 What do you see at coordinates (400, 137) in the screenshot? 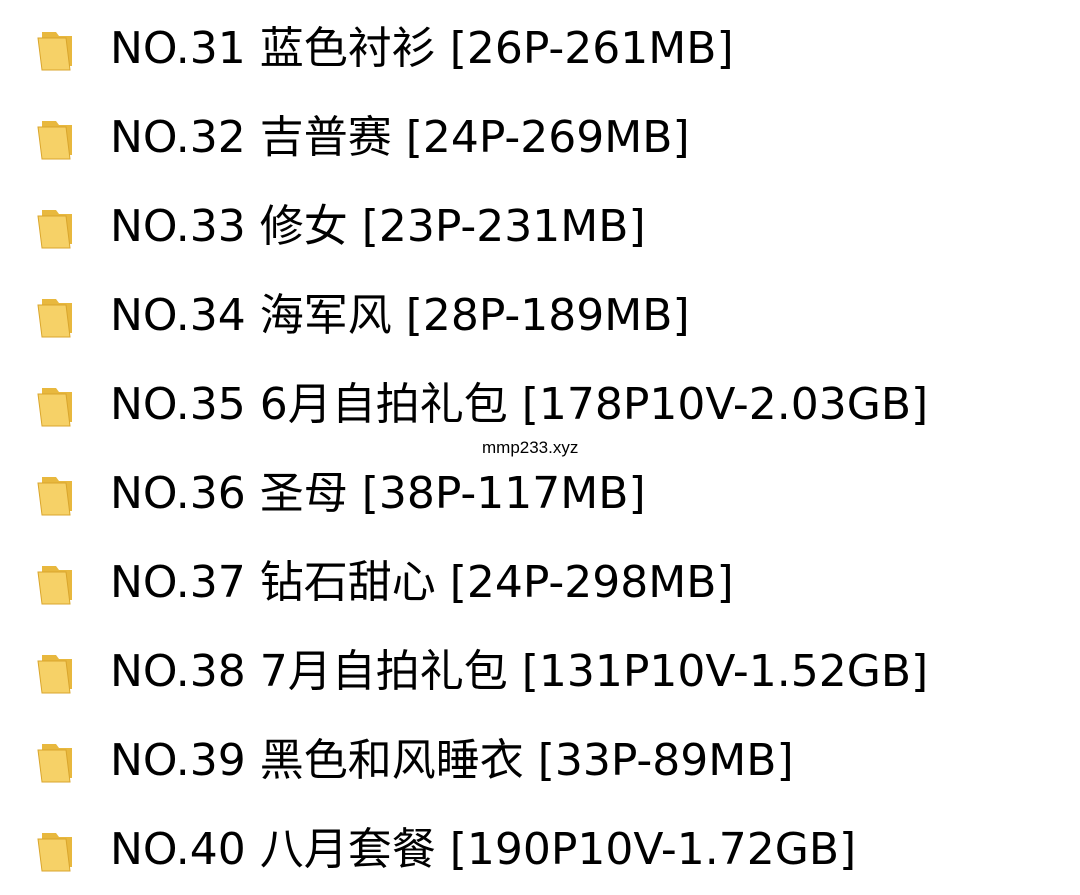
I see `folder-name: NO.32 吉普赛 [24P-269MB]` at bounding box center [400, 137].